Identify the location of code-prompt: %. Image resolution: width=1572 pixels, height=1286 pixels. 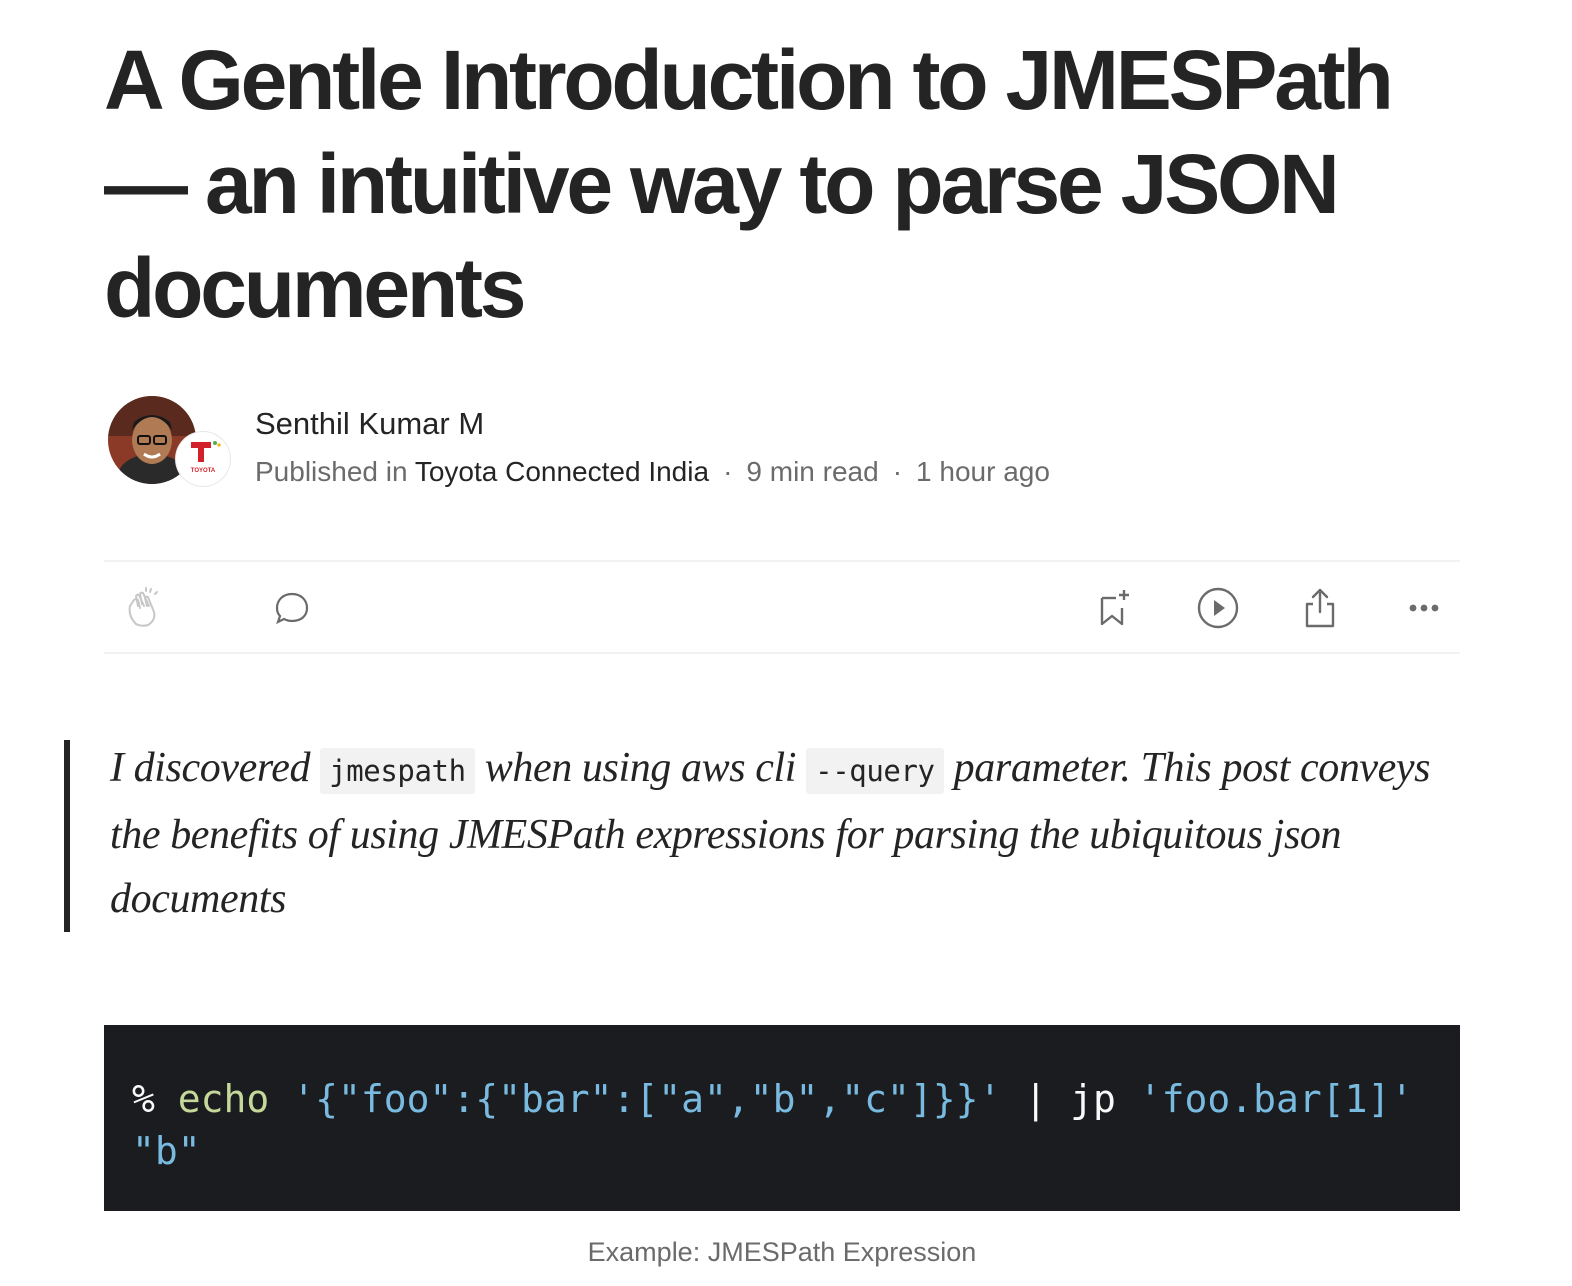
(143, 1099).